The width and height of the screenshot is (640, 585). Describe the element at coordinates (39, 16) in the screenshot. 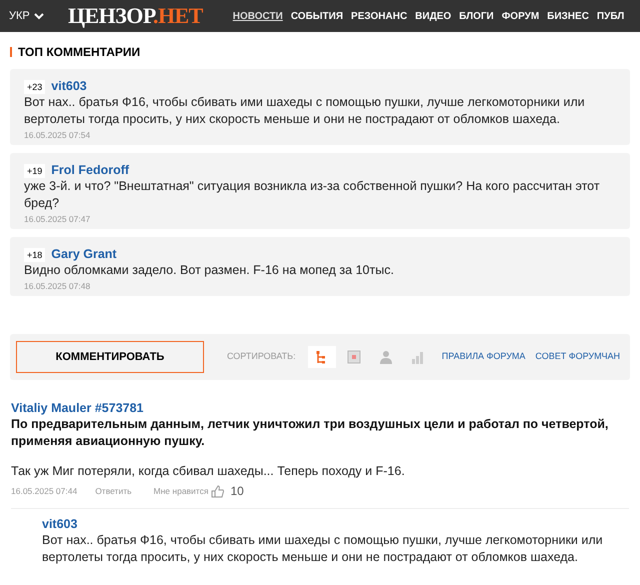

I see `chevron-down-icon` at that location.